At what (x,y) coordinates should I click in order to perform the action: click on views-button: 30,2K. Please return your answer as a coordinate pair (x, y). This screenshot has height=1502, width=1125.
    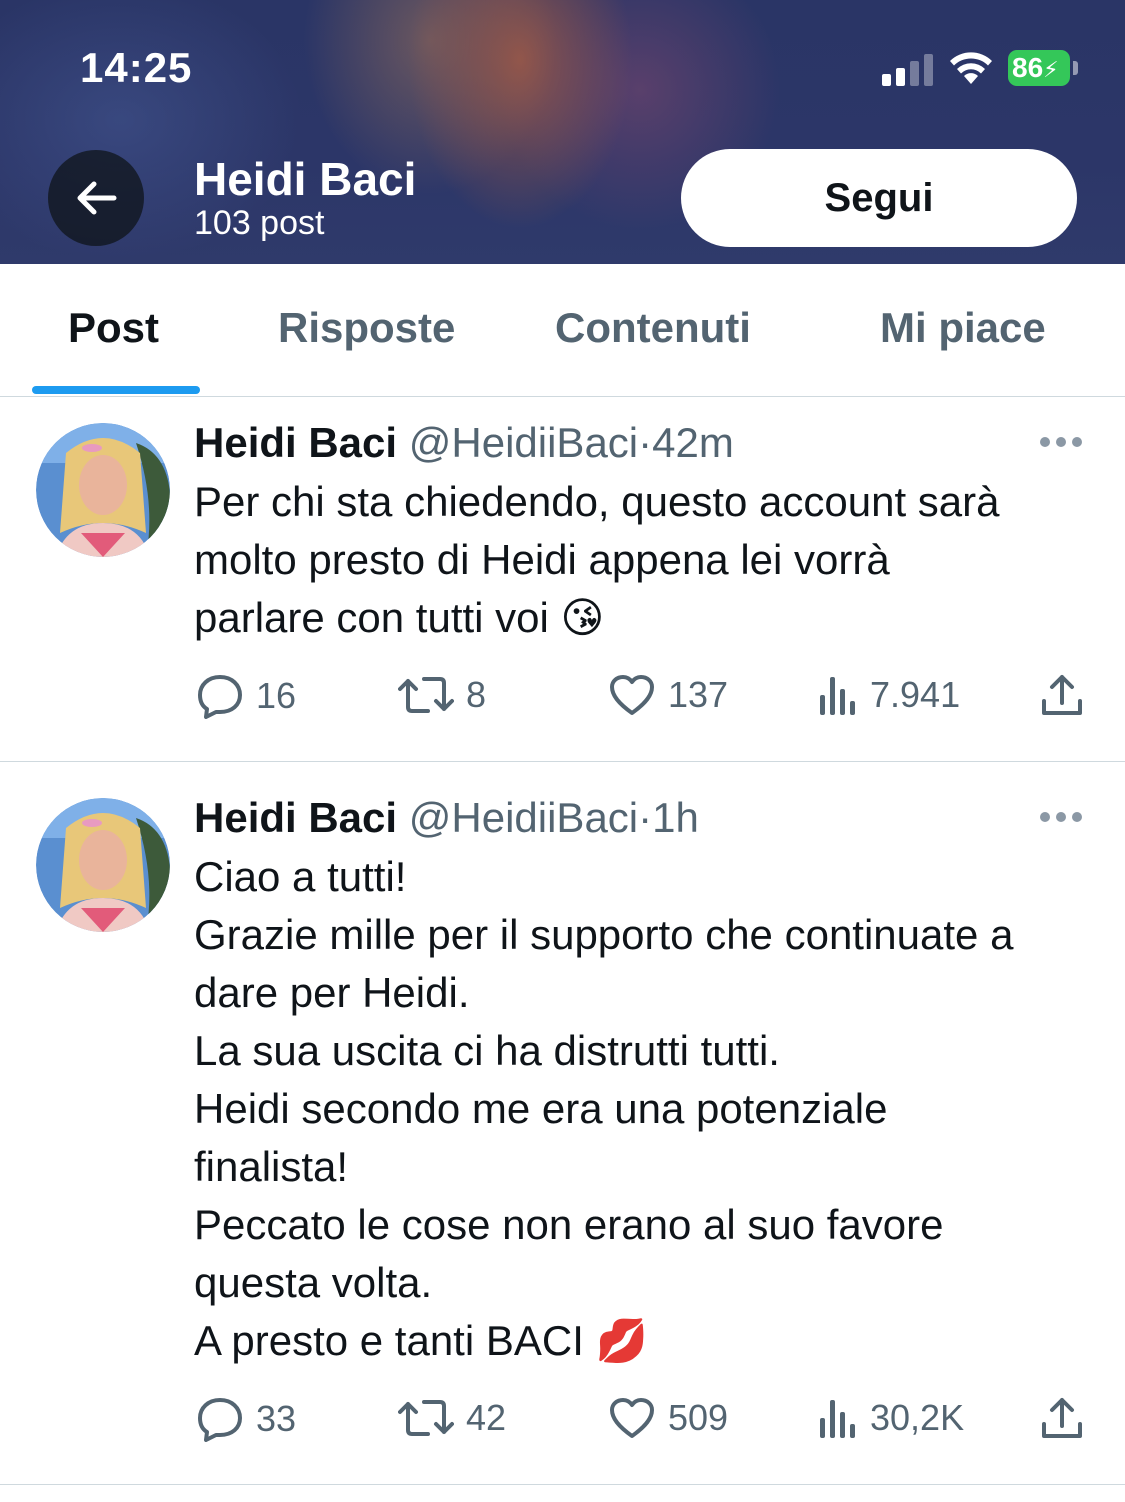
    Looking at the image, I should click on (891, 1418).